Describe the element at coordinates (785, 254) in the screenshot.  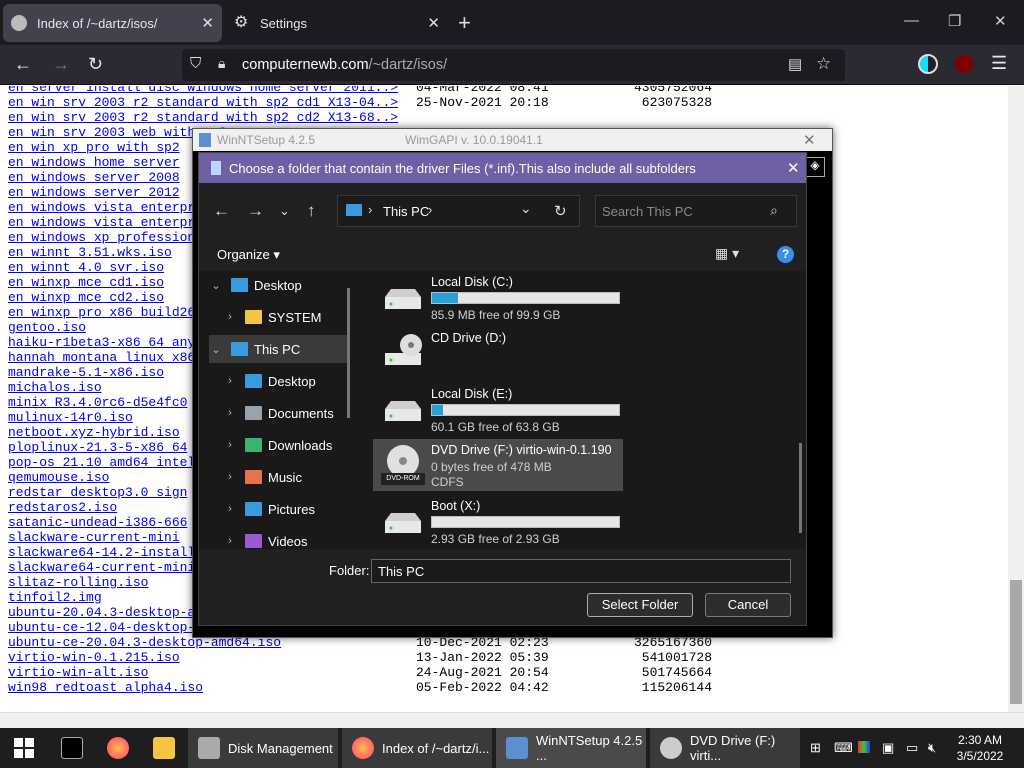
I see `help-icon: ?` at that location.